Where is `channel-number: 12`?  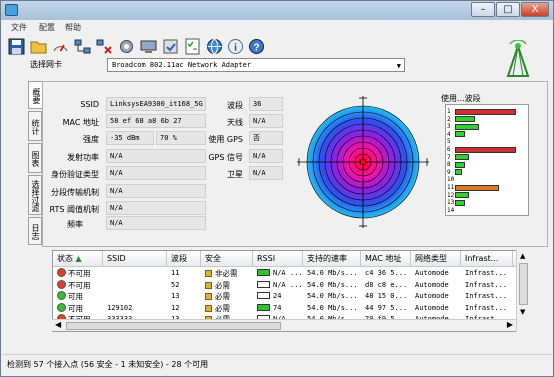
channel-number: 12 is located at coordinates (451, 195).